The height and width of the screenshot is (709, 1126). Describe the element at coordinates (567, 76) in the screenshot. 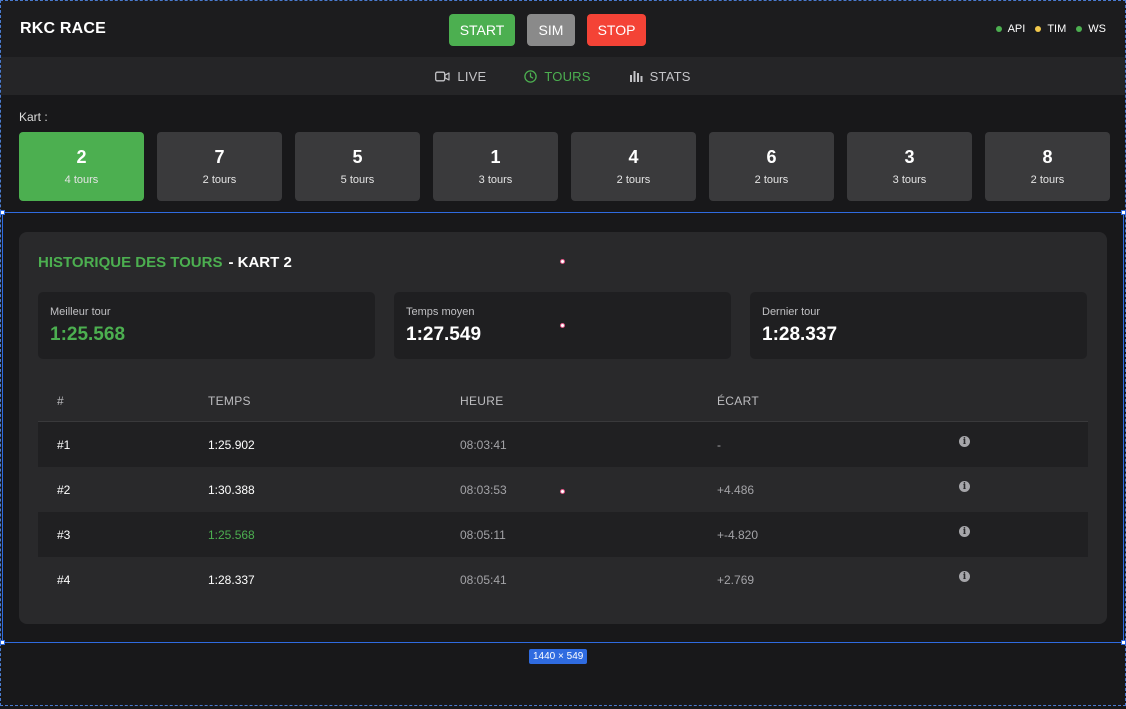

I see `tab-tours-label: TOURS` at that location.